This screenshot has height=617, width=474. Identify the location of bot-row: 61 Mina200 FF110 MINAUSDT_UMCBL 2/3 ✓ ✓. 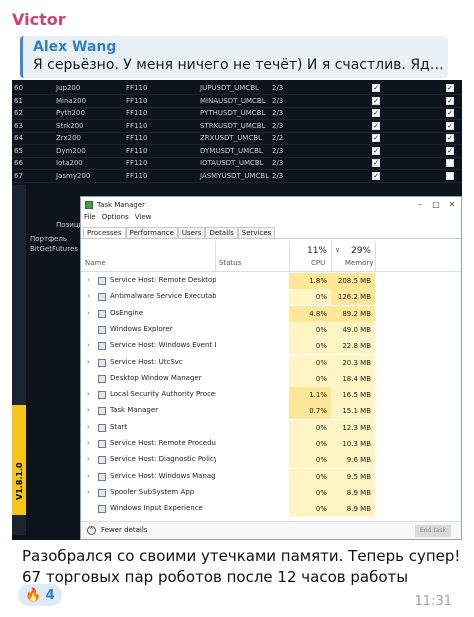
(237, 101).